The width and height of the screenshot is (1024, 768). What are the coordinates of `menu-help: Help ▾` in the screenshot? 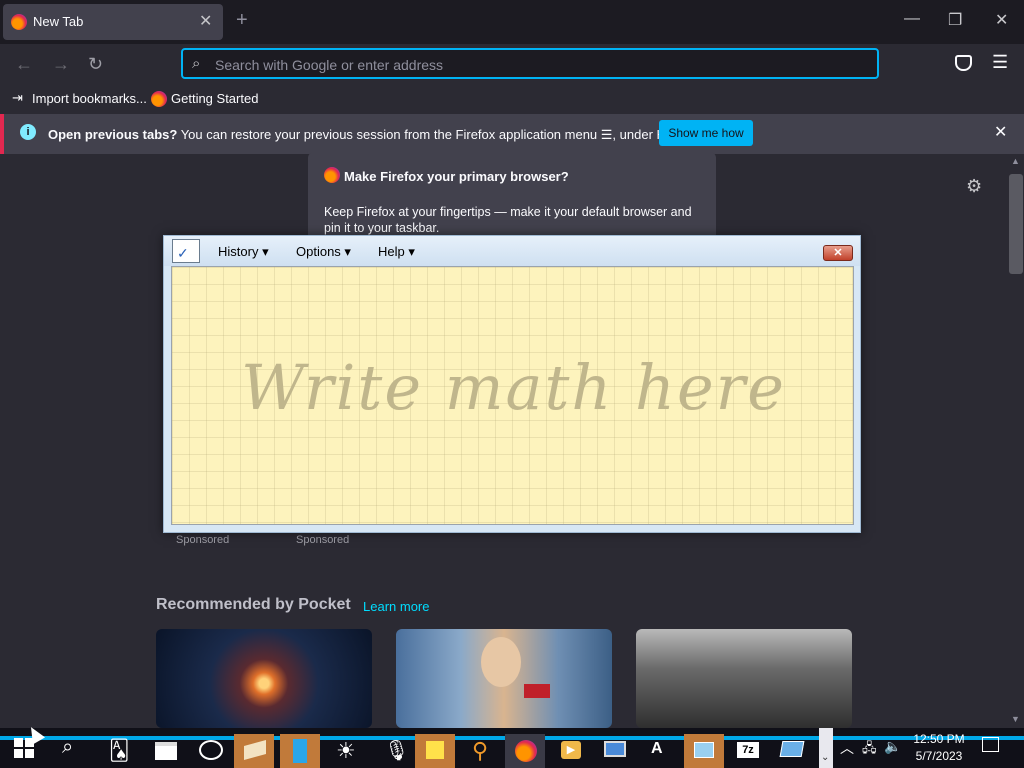 It's located at (396, 252).